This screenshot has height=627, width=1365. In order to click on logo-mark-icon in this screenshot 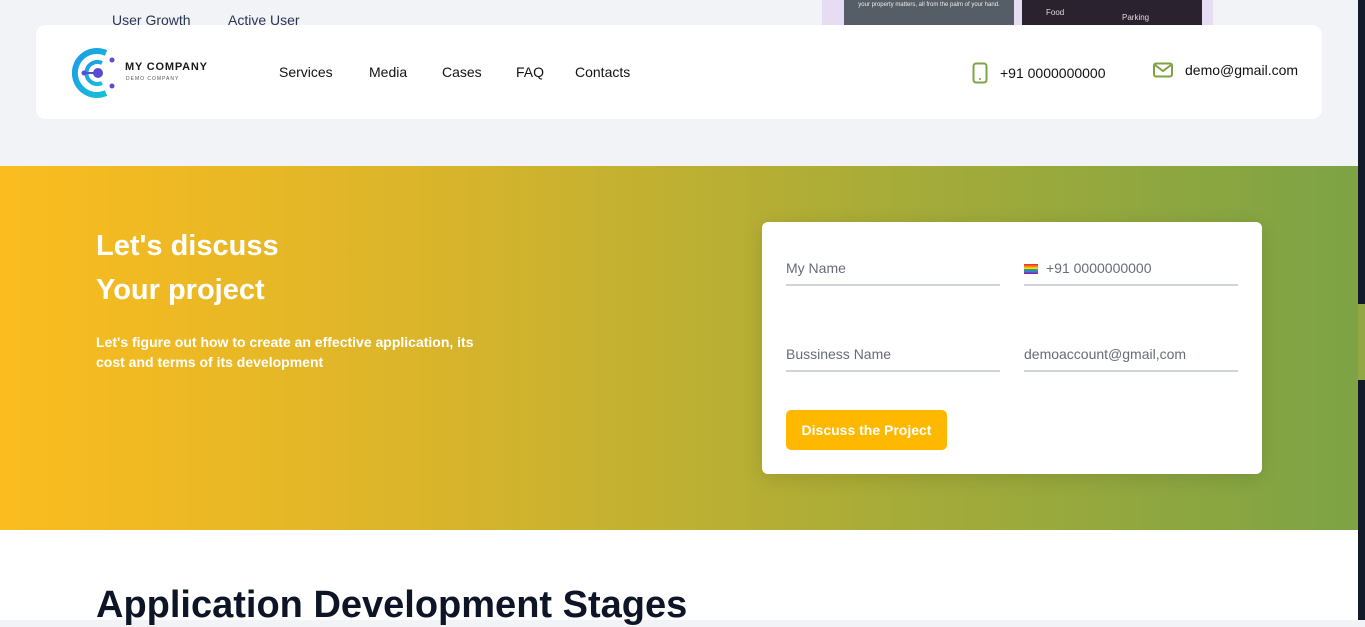, I will do `click(93, 73)`.